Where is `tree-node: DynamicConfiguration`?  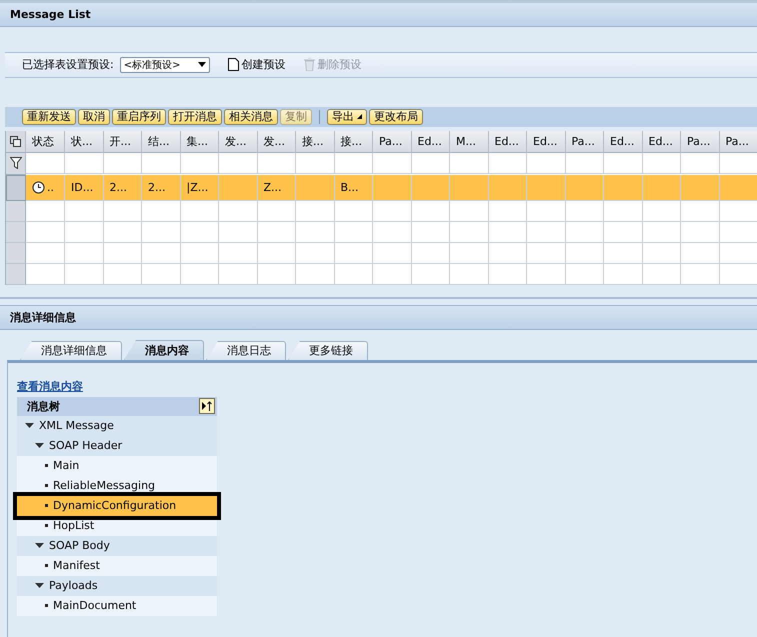 tree-node: DynamicConfiguration is located at coordinates (117, 506).